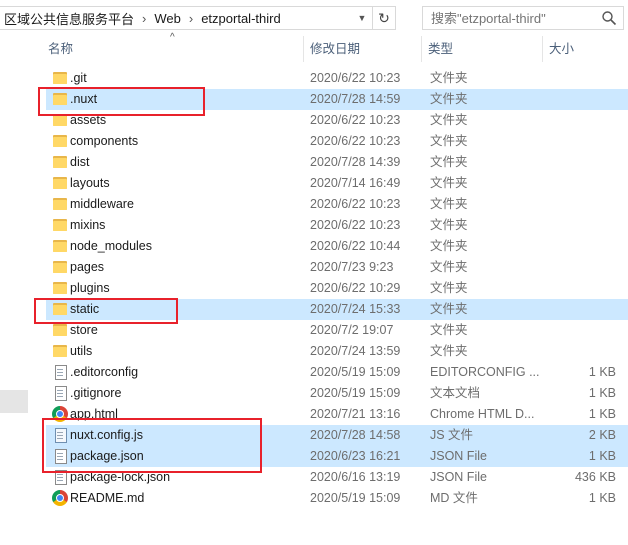 The image size is (628, 545). Describe the element at coordinates (337, 162) in the screenshot. I see `file-row: dist 2020/7/28 14:39 文件夹` at that location.